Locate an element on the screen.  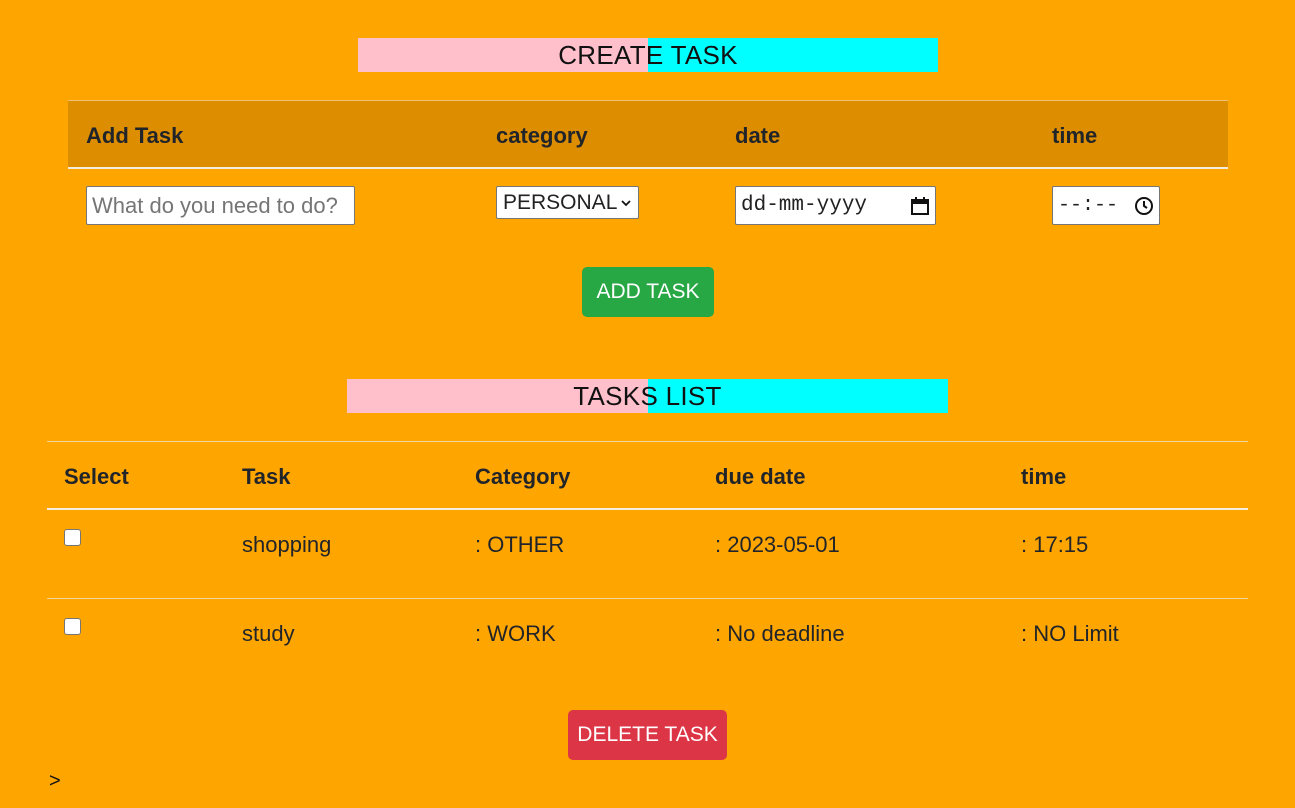
create-task-heading: CREATE TASK is located at coordinates (648, 55).